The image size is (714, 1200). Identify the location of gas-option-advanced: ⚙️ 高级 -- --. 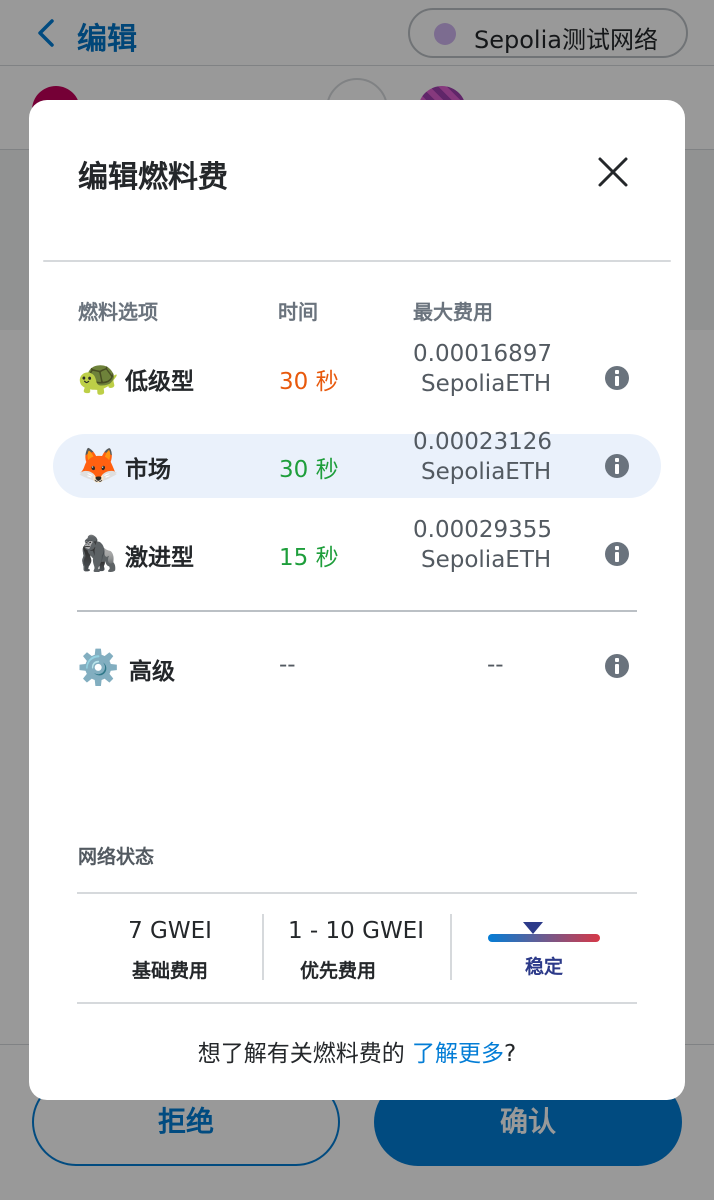
(357, 668).